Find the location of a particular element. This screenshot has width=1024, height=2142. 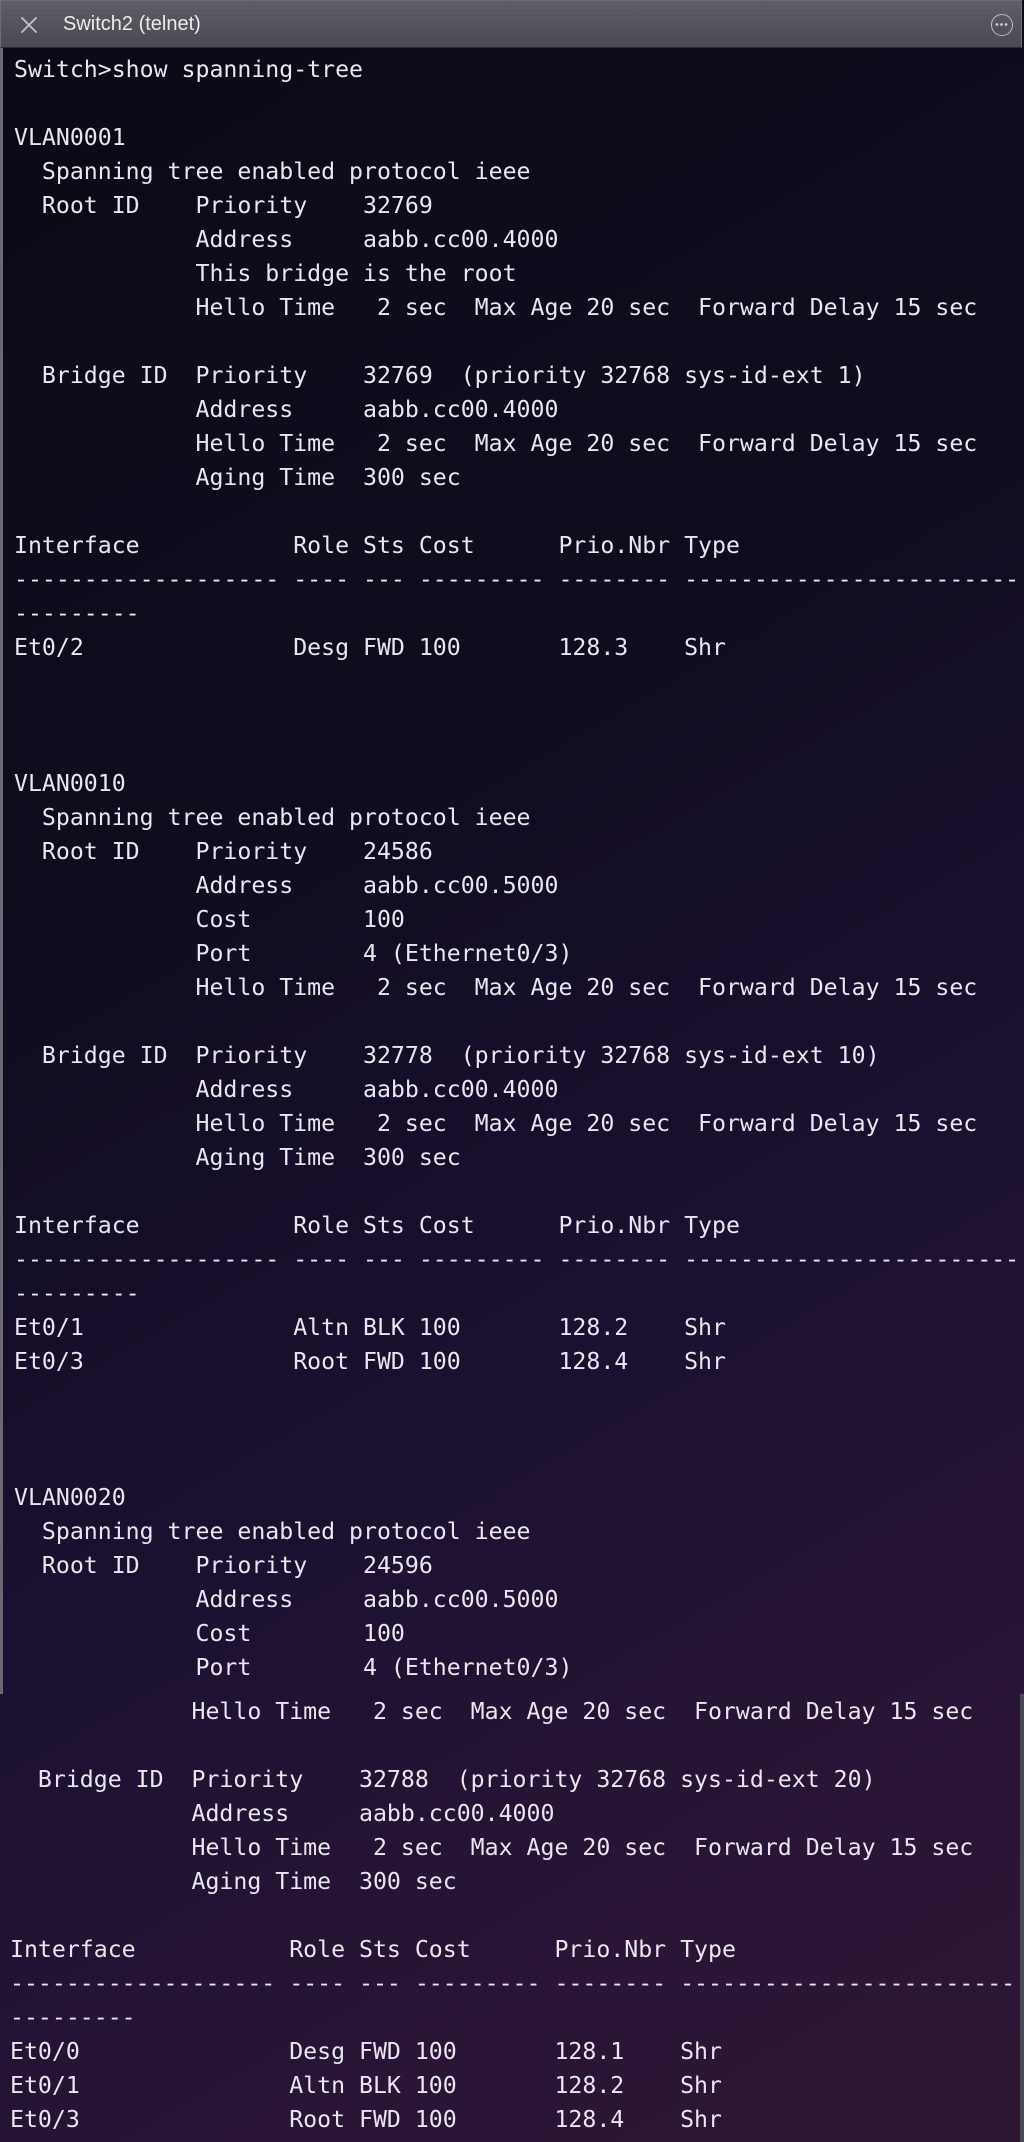

title-bar: Switch2 (telnet) is located at coordinates (511, 24).